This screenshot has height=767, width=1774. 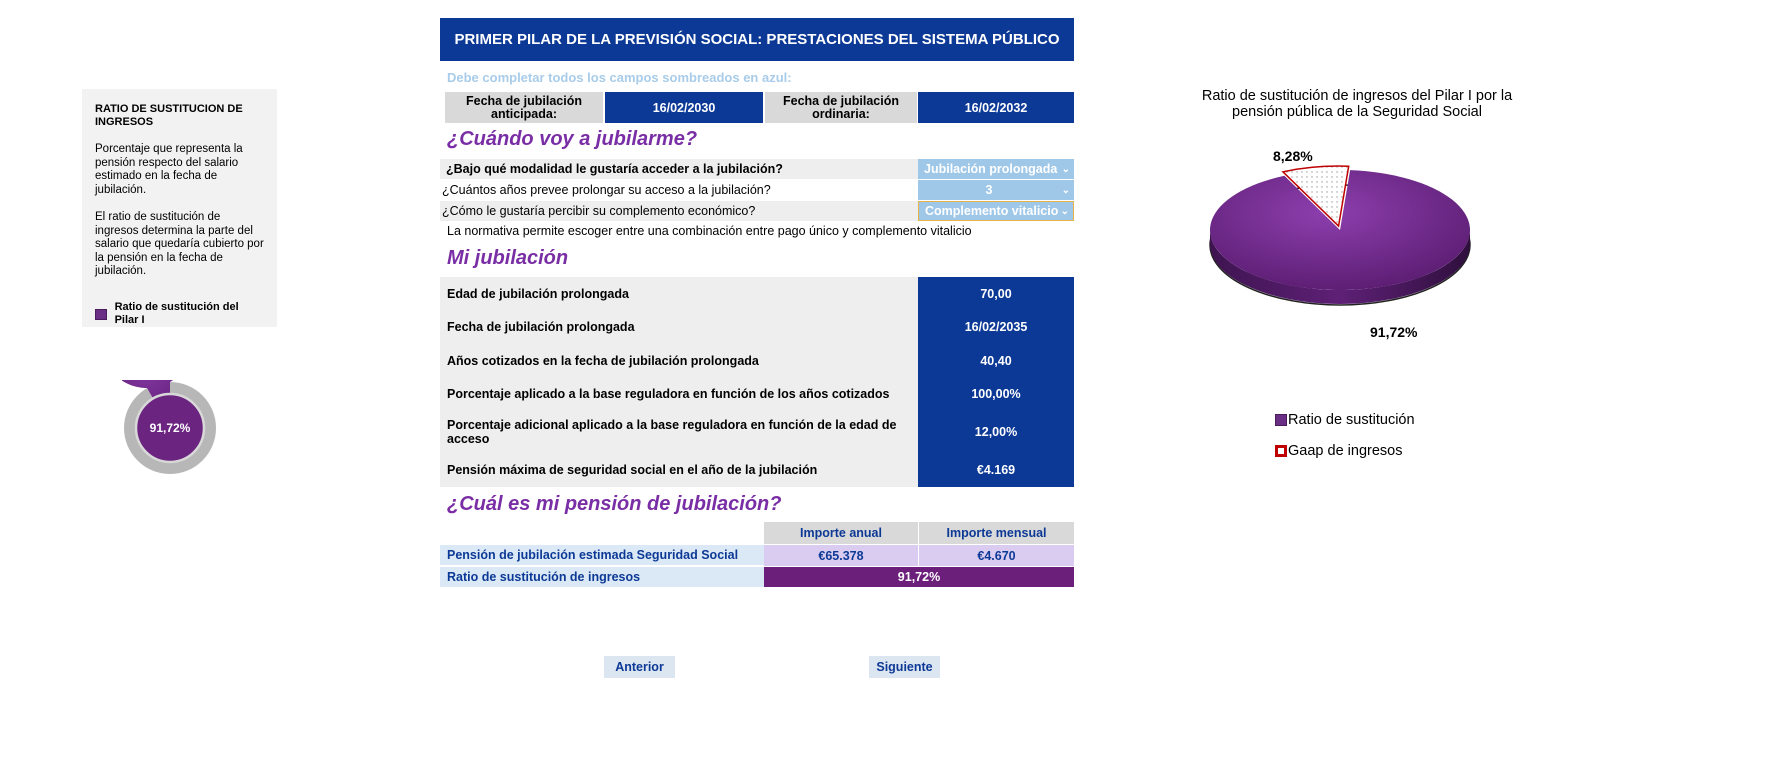 What do you see at coordinates (541, 327) in the screenshot?
I see `fecha-prolongada-label: Fecha de jubilación prolongada` at bounding box center [541, 327].